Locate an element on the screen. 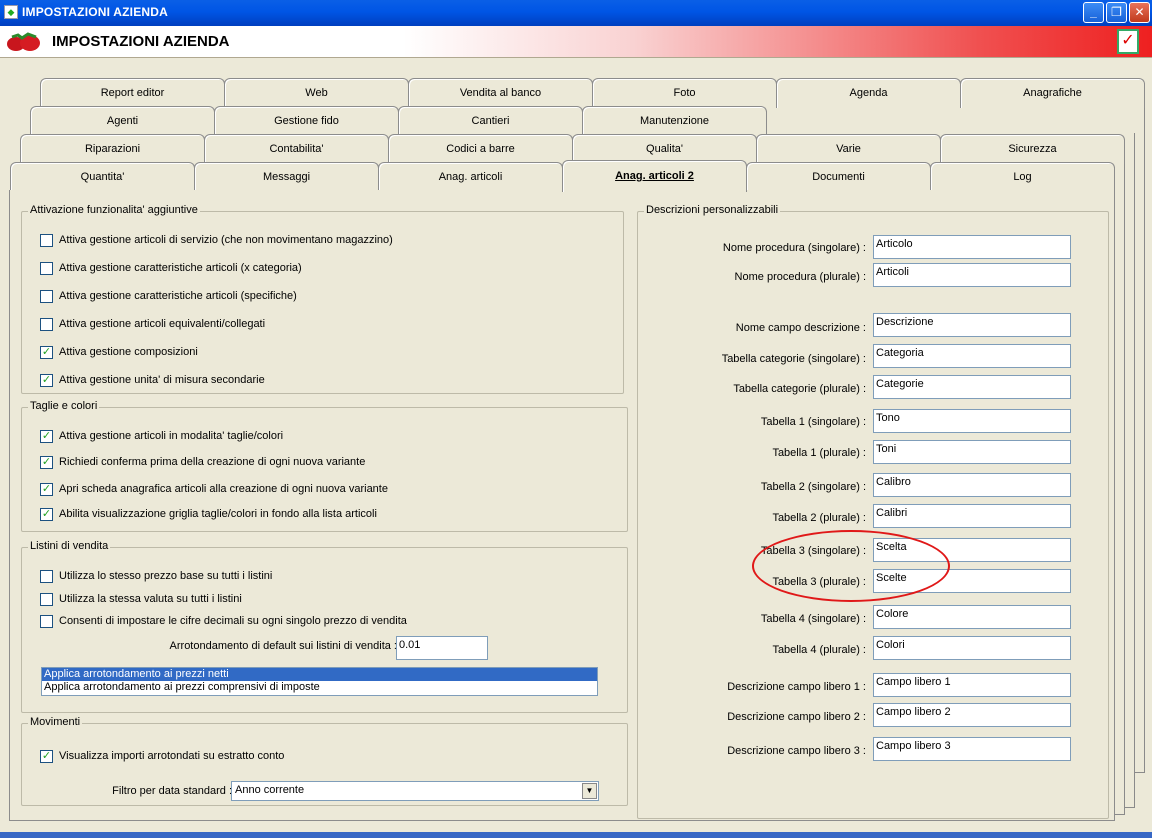 The height and width of the screenshot is (838, 1152). field-label: Tabella 2 (plurale) : is located at coordinates (819, 518).